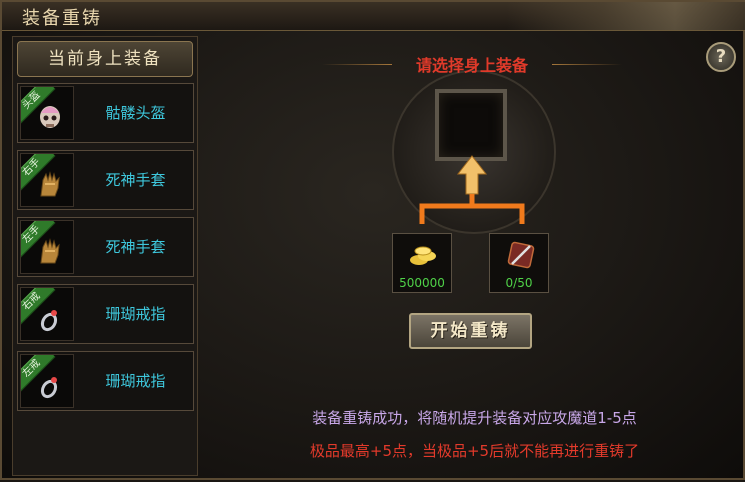 The image size is (745, 482). I want to click on equip-slot-left-ring: 左戒 珊瑚戒指, so click(105, 381).